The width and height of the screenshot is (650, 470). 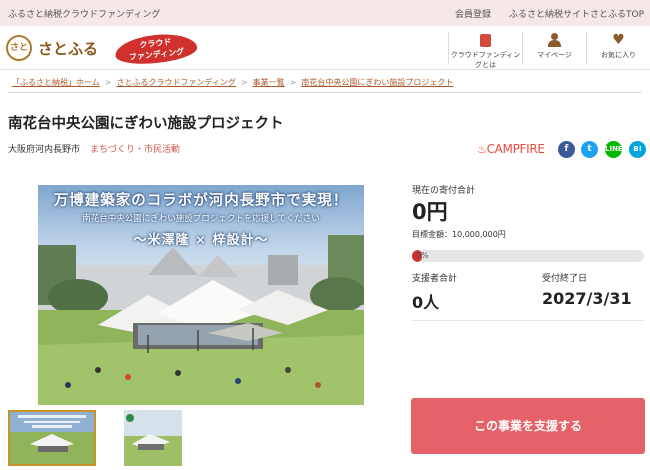 What do you see at coordinates (485, 40) in the screenshot?
I see `book-icon` at bounding box center [485, 40].